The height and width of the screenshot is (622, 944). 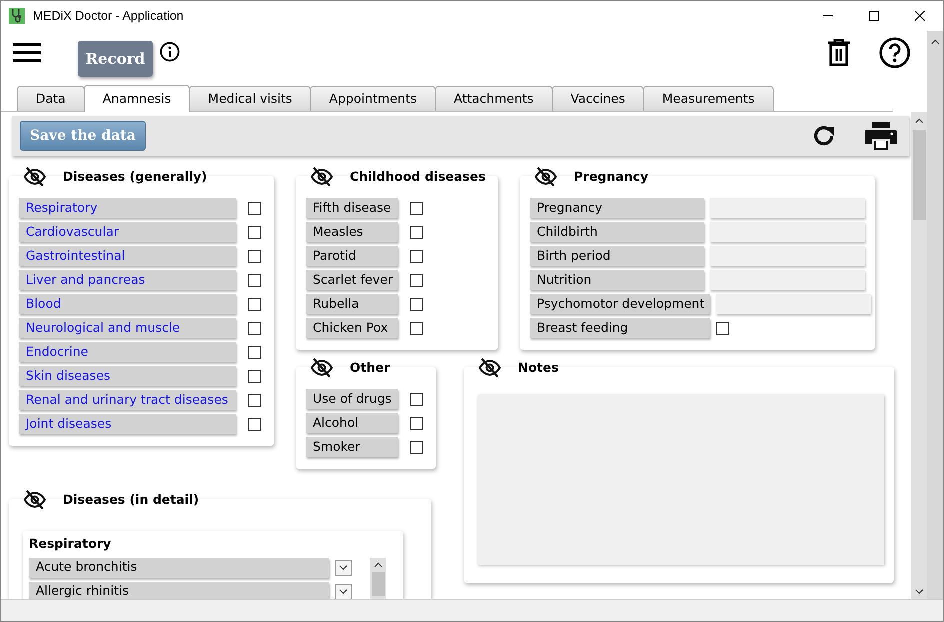 What do you see at coordinates (352, 328) in the screenshot?
I see `field-label: Chicken Pox` at bounding box center [352, 328].